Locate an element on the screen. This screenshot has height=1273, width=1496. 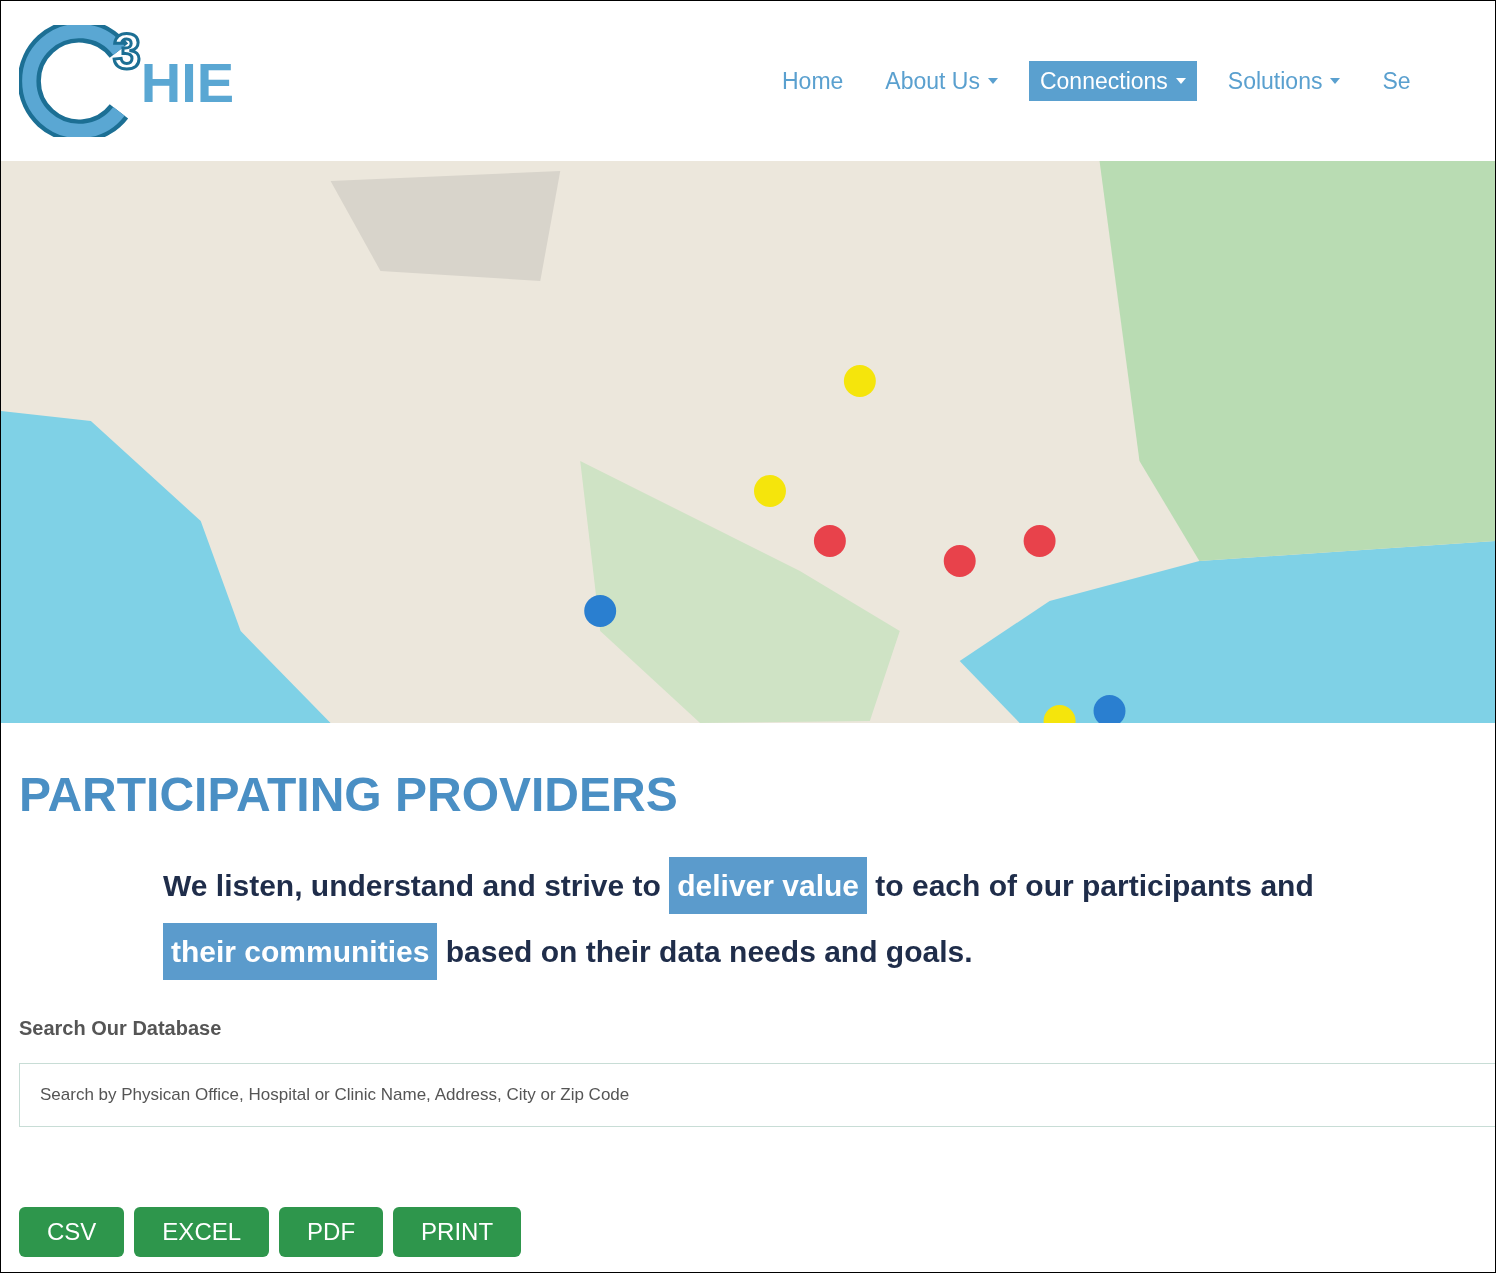
logo-superscript: 3 is located at coordinates (127, 52).